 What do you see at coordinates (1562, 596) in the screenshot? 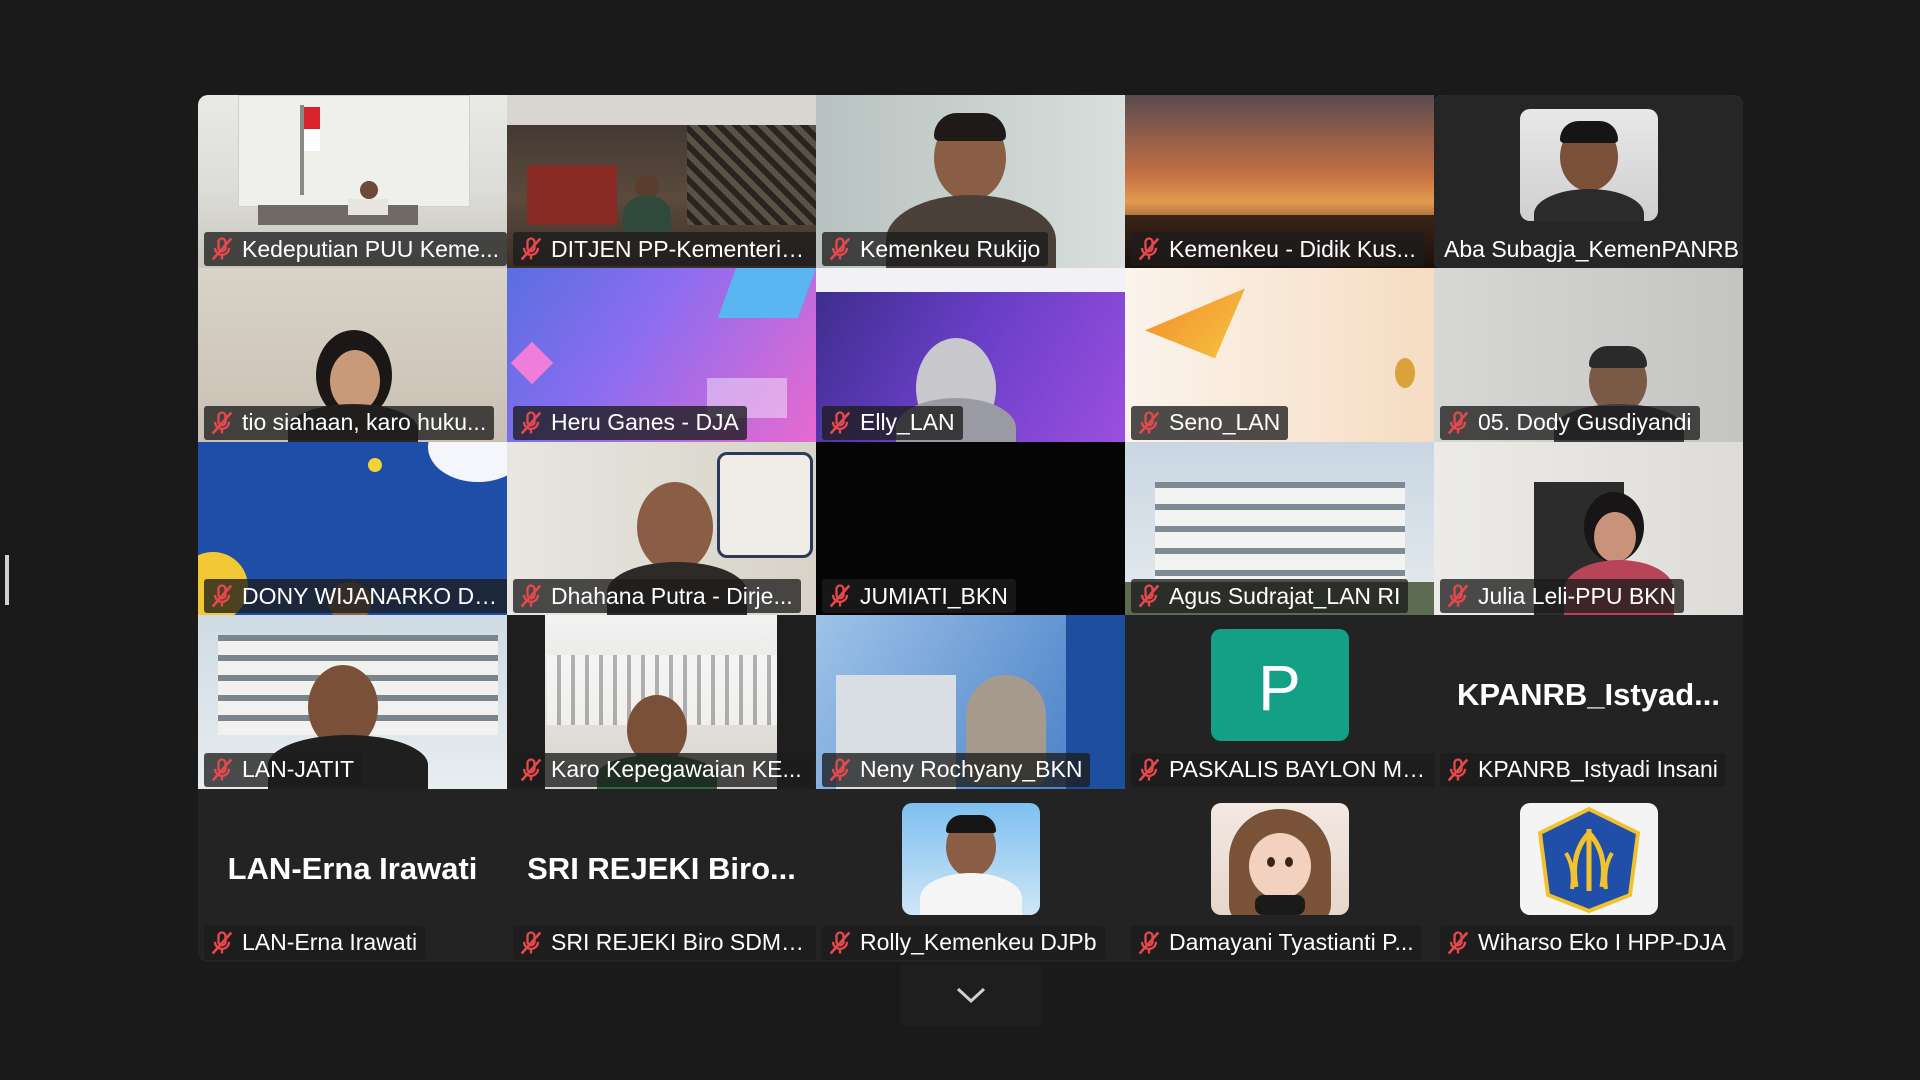
I see `participant-name-label: Julia Leli-PPU BKN` at bounding box center [1562, 596].